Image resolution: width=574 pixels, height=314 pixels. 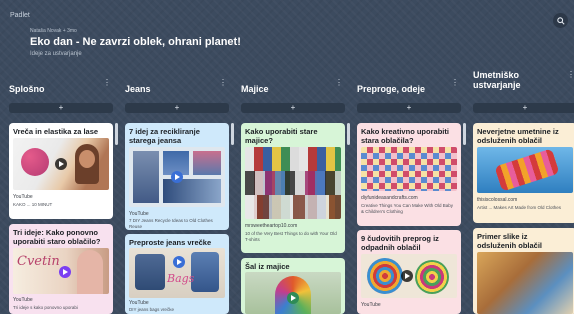 What do you see at coordinates (138, 89) in the screenshot?
I see `column-title: Jeans` at bounding box center [138, 89].